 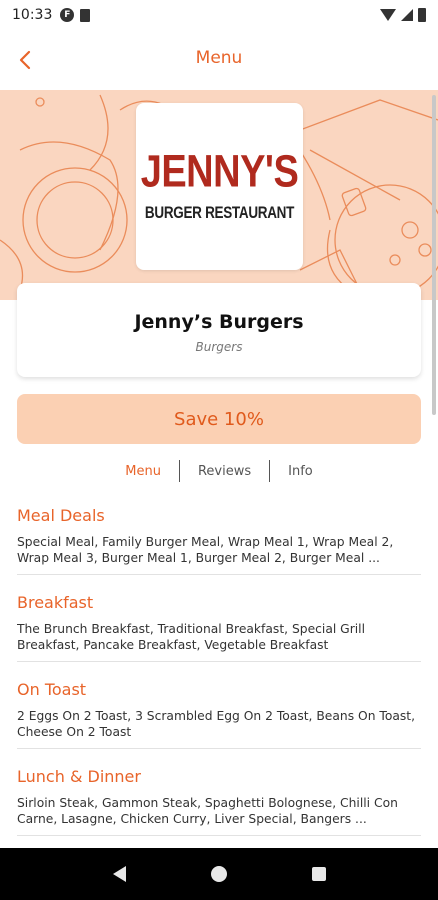 I want to click on app-header: Menu, so click(x=219, y=60).